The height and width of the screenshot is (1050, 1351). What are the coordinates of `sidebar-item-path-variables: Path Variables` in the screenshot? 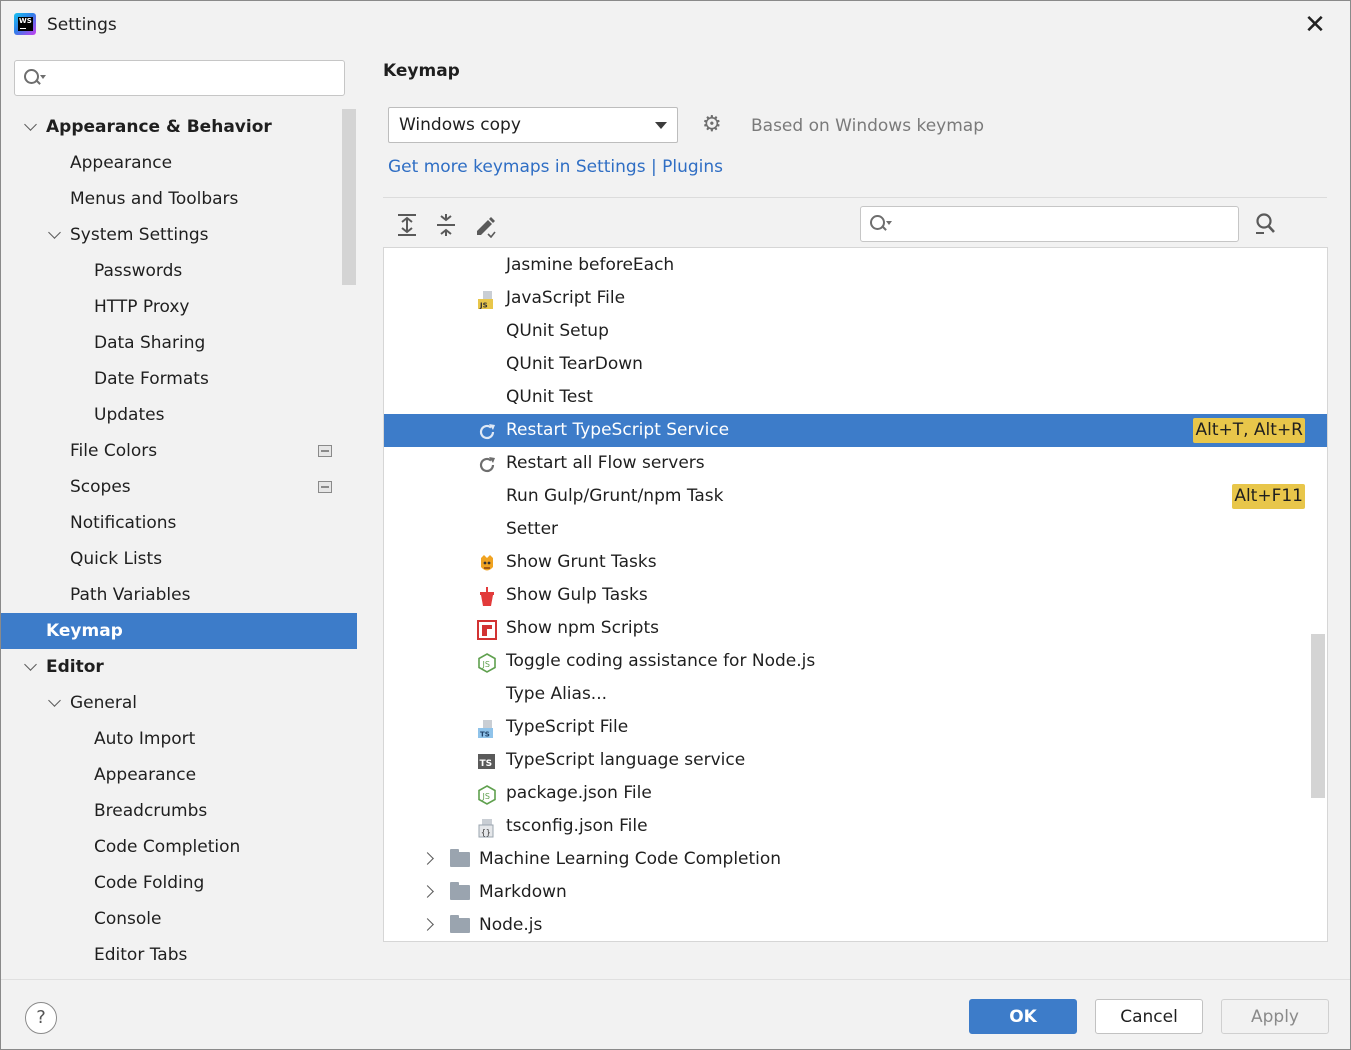 It's located at (179, 595).